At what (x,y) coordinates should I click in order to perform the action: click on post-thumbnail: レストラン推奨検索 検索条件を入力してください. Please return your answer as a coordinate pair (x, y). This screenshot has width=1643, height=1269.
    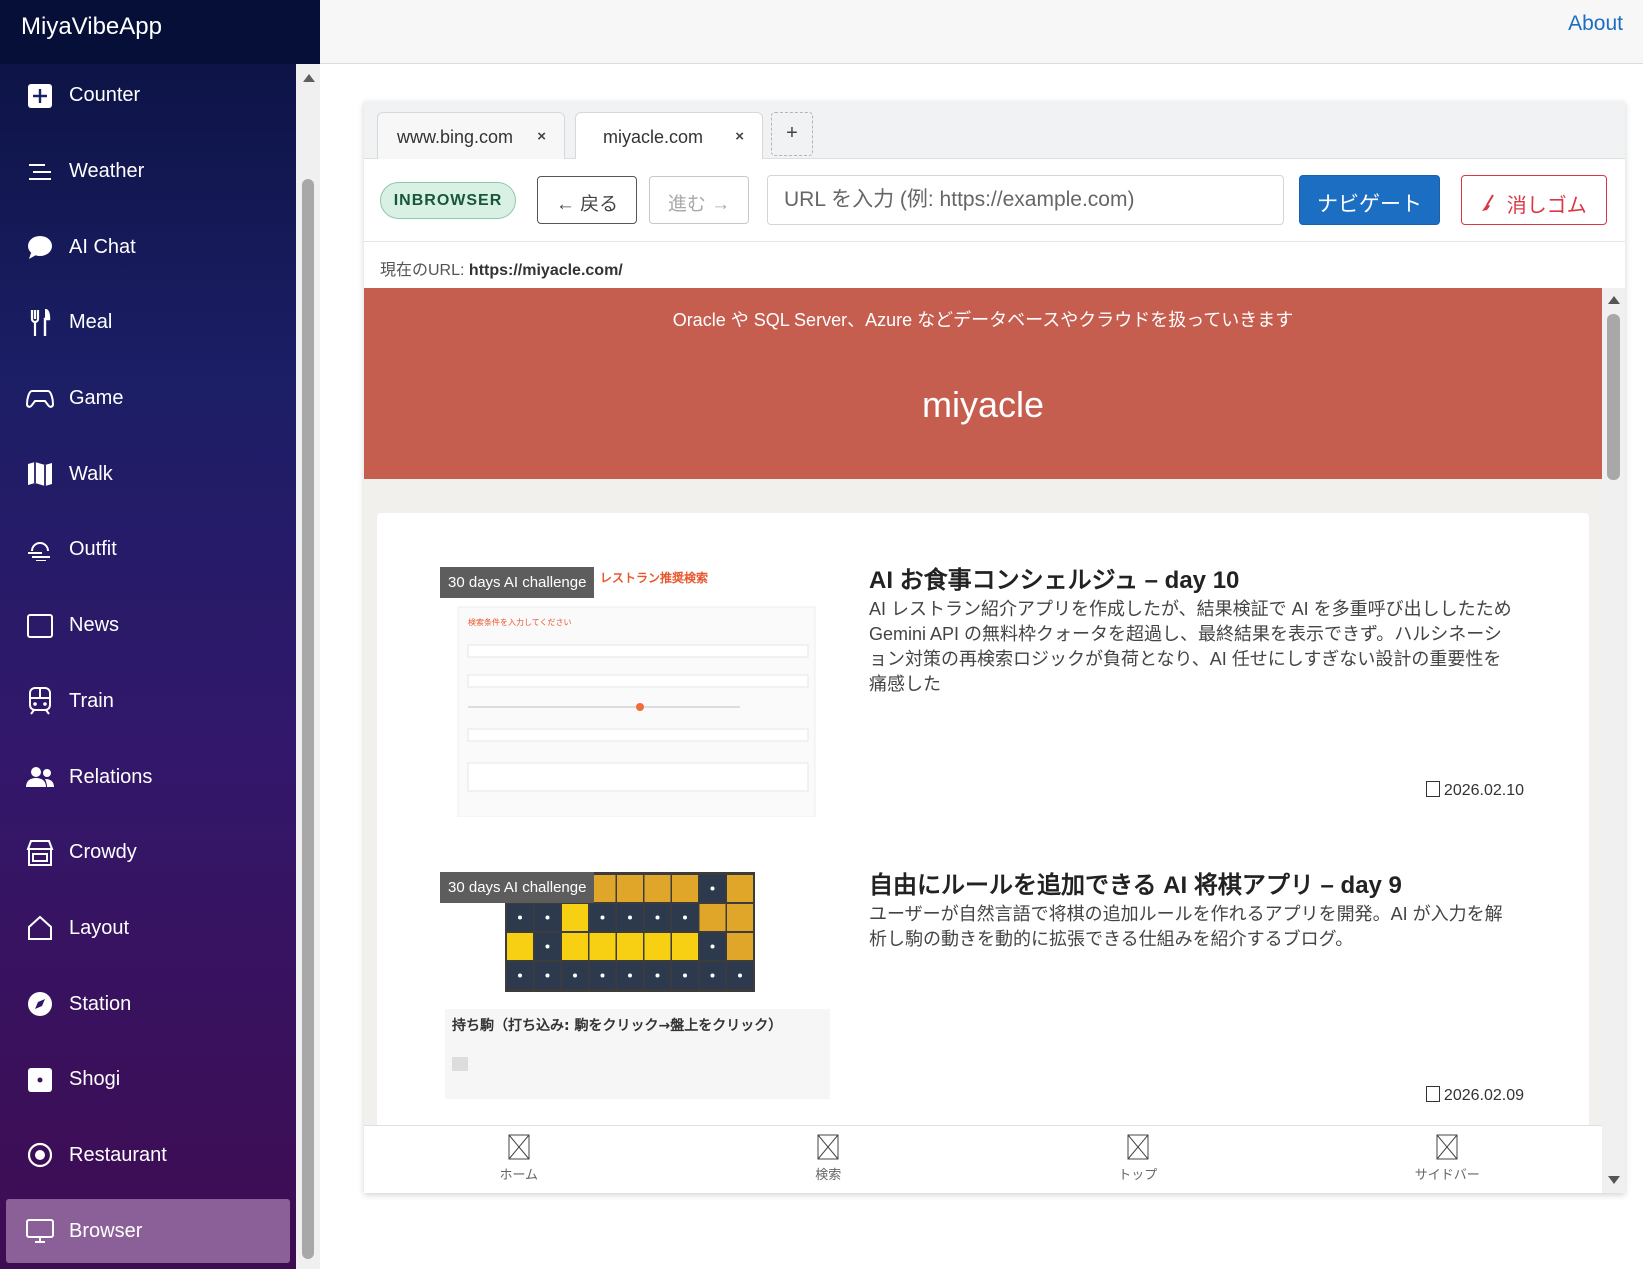
    Looking at the image, I should click on (637, 692).